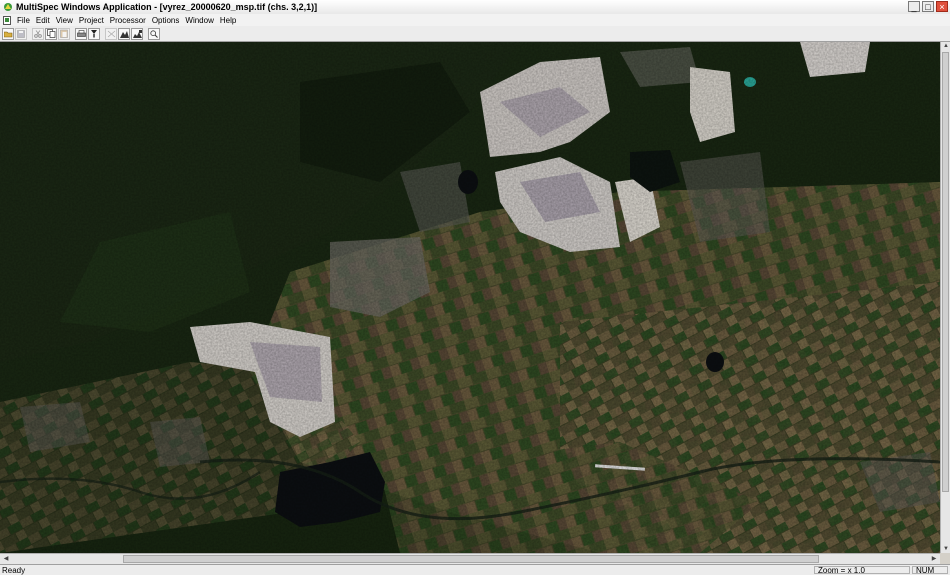 This screenshot has height=575, width=950. Describe the element at coordinates (942, 6) in the screenshot. I see `close-button: ×` at that location.